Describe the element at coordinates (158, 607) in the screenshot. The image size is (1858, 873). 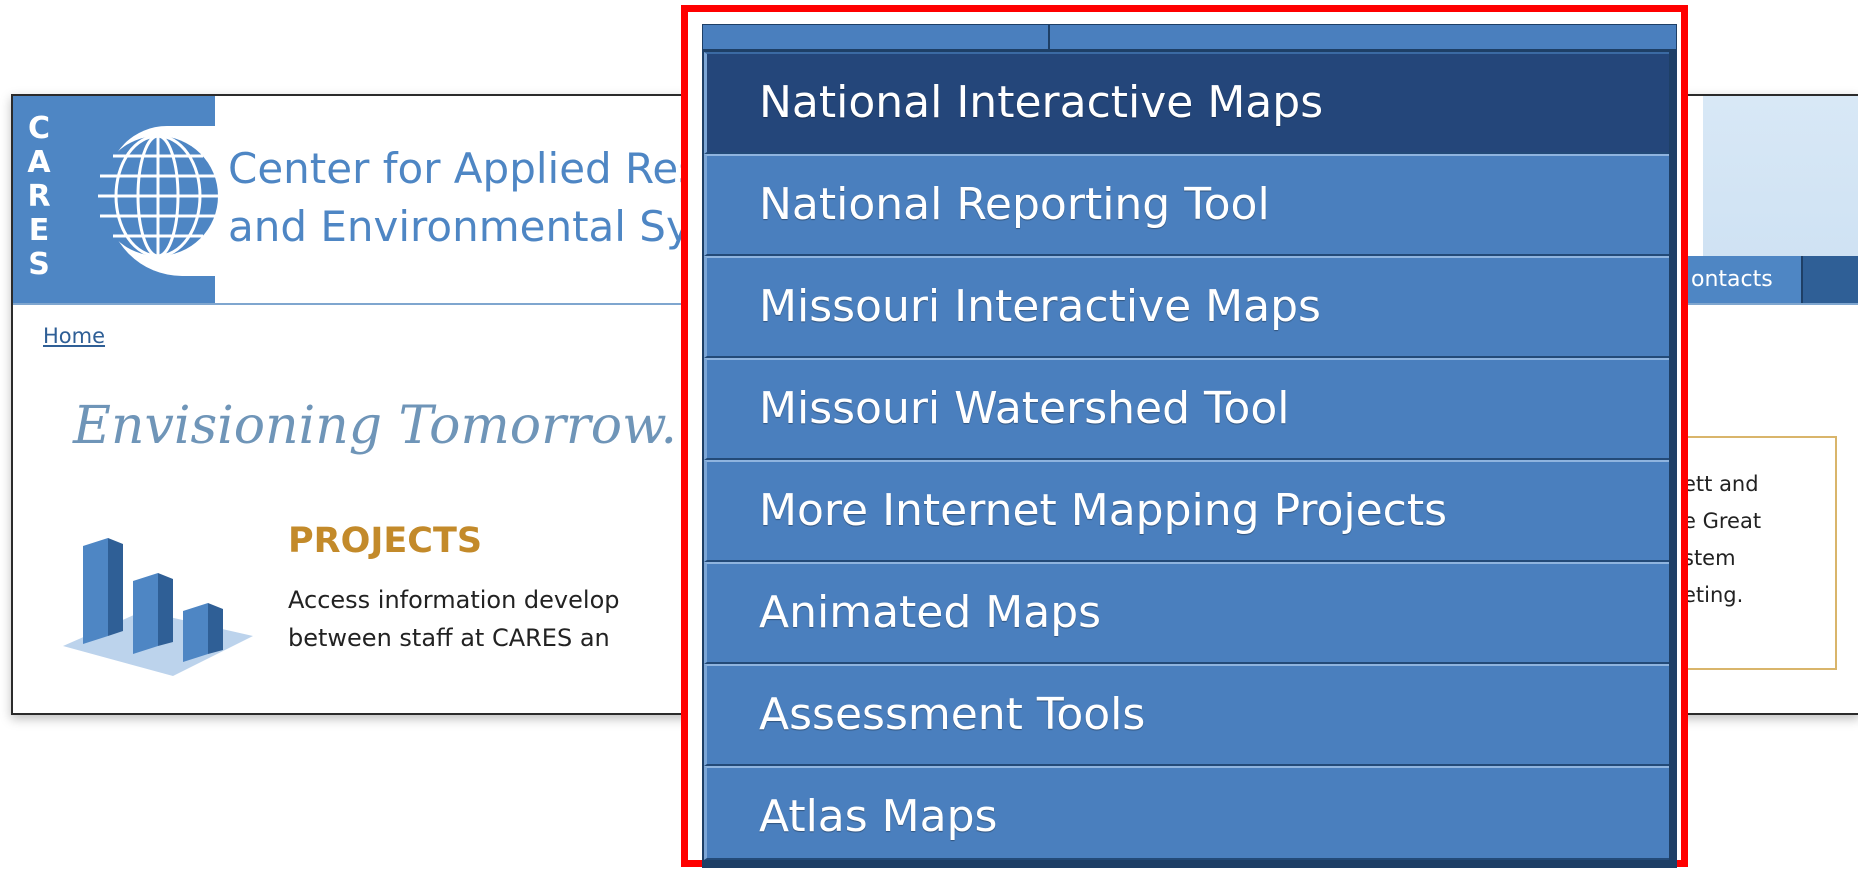
I see `bar-chart-icon` at that location.